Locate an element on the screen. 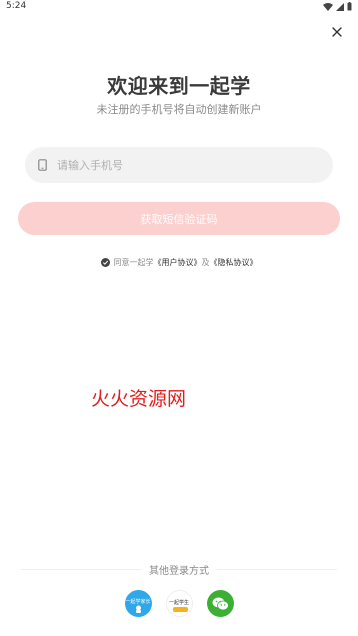 This screenshot has height=636, width=358. wechat-icon is located at coordinates (220, 603).